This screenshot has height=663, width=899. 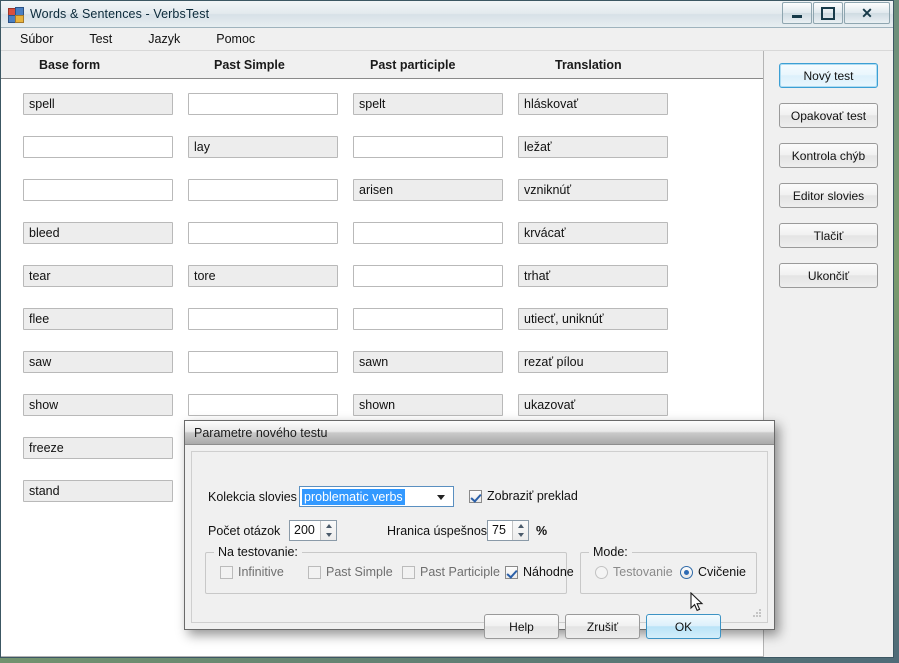 I want to click on cell-translation: hláskovať, so click(x=593, y=104).